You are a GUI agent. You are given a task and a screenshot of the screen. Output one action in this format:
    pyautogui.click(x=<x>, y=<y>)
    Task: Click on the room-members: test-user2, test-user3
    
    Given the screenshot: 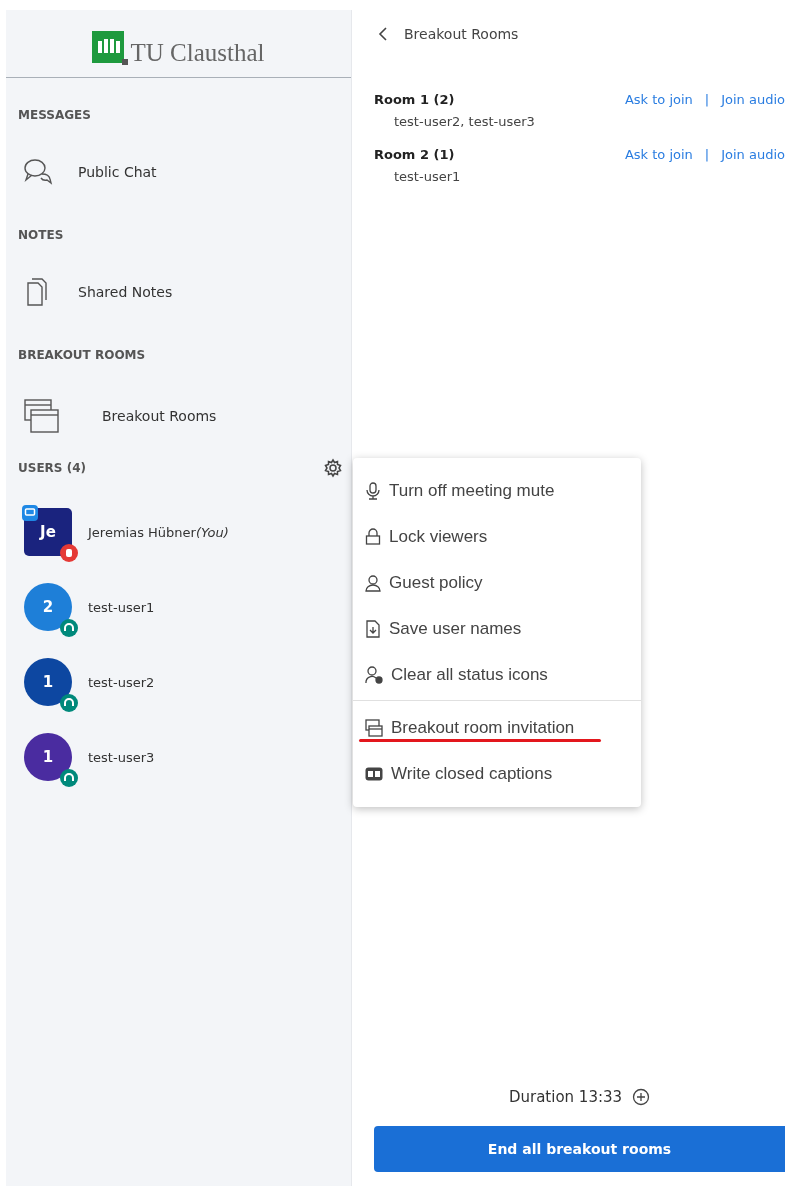 What is the action you would take?
    pyautogui.click(x=464, y=121)
    